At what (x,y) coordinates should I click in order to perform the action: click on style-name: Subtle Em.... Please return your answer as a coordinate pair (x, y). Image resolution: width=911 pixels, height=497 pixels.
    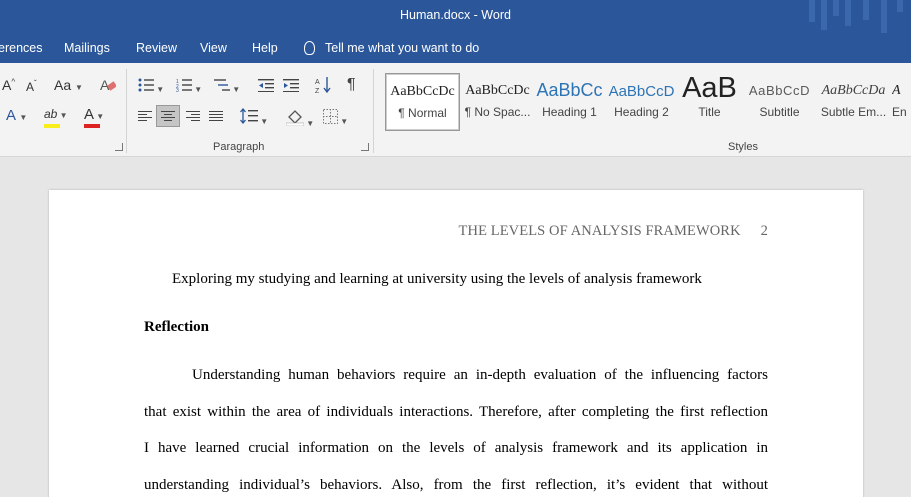
    Looking at the image, I should click on (853, 112).